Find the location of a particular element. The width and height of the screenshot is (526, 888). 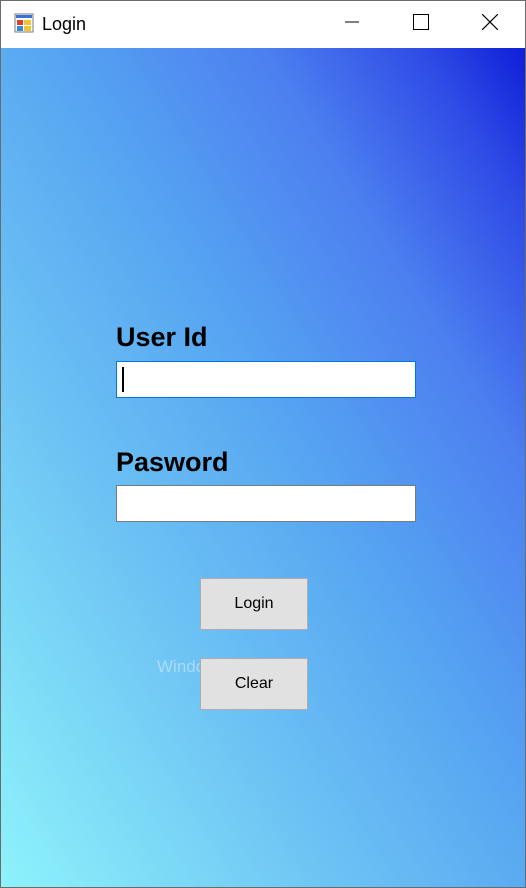

title-bar: Login is located at coordinates (263, 24).